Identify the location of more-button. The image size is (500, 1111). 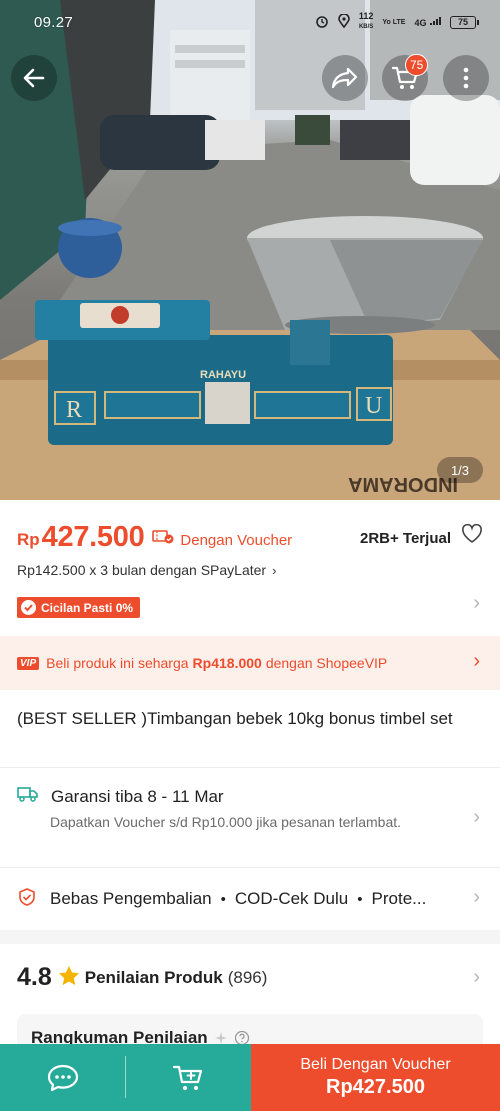
(466, 78).